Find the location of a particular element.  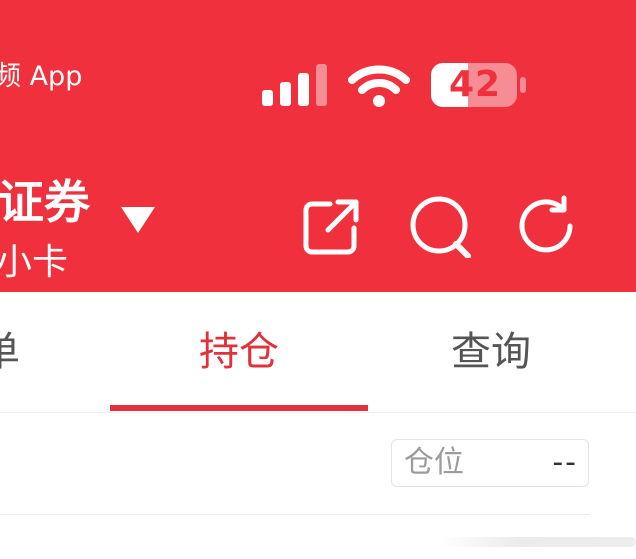

back-to-app-label: 频 App is located at coordinates (41, 77).